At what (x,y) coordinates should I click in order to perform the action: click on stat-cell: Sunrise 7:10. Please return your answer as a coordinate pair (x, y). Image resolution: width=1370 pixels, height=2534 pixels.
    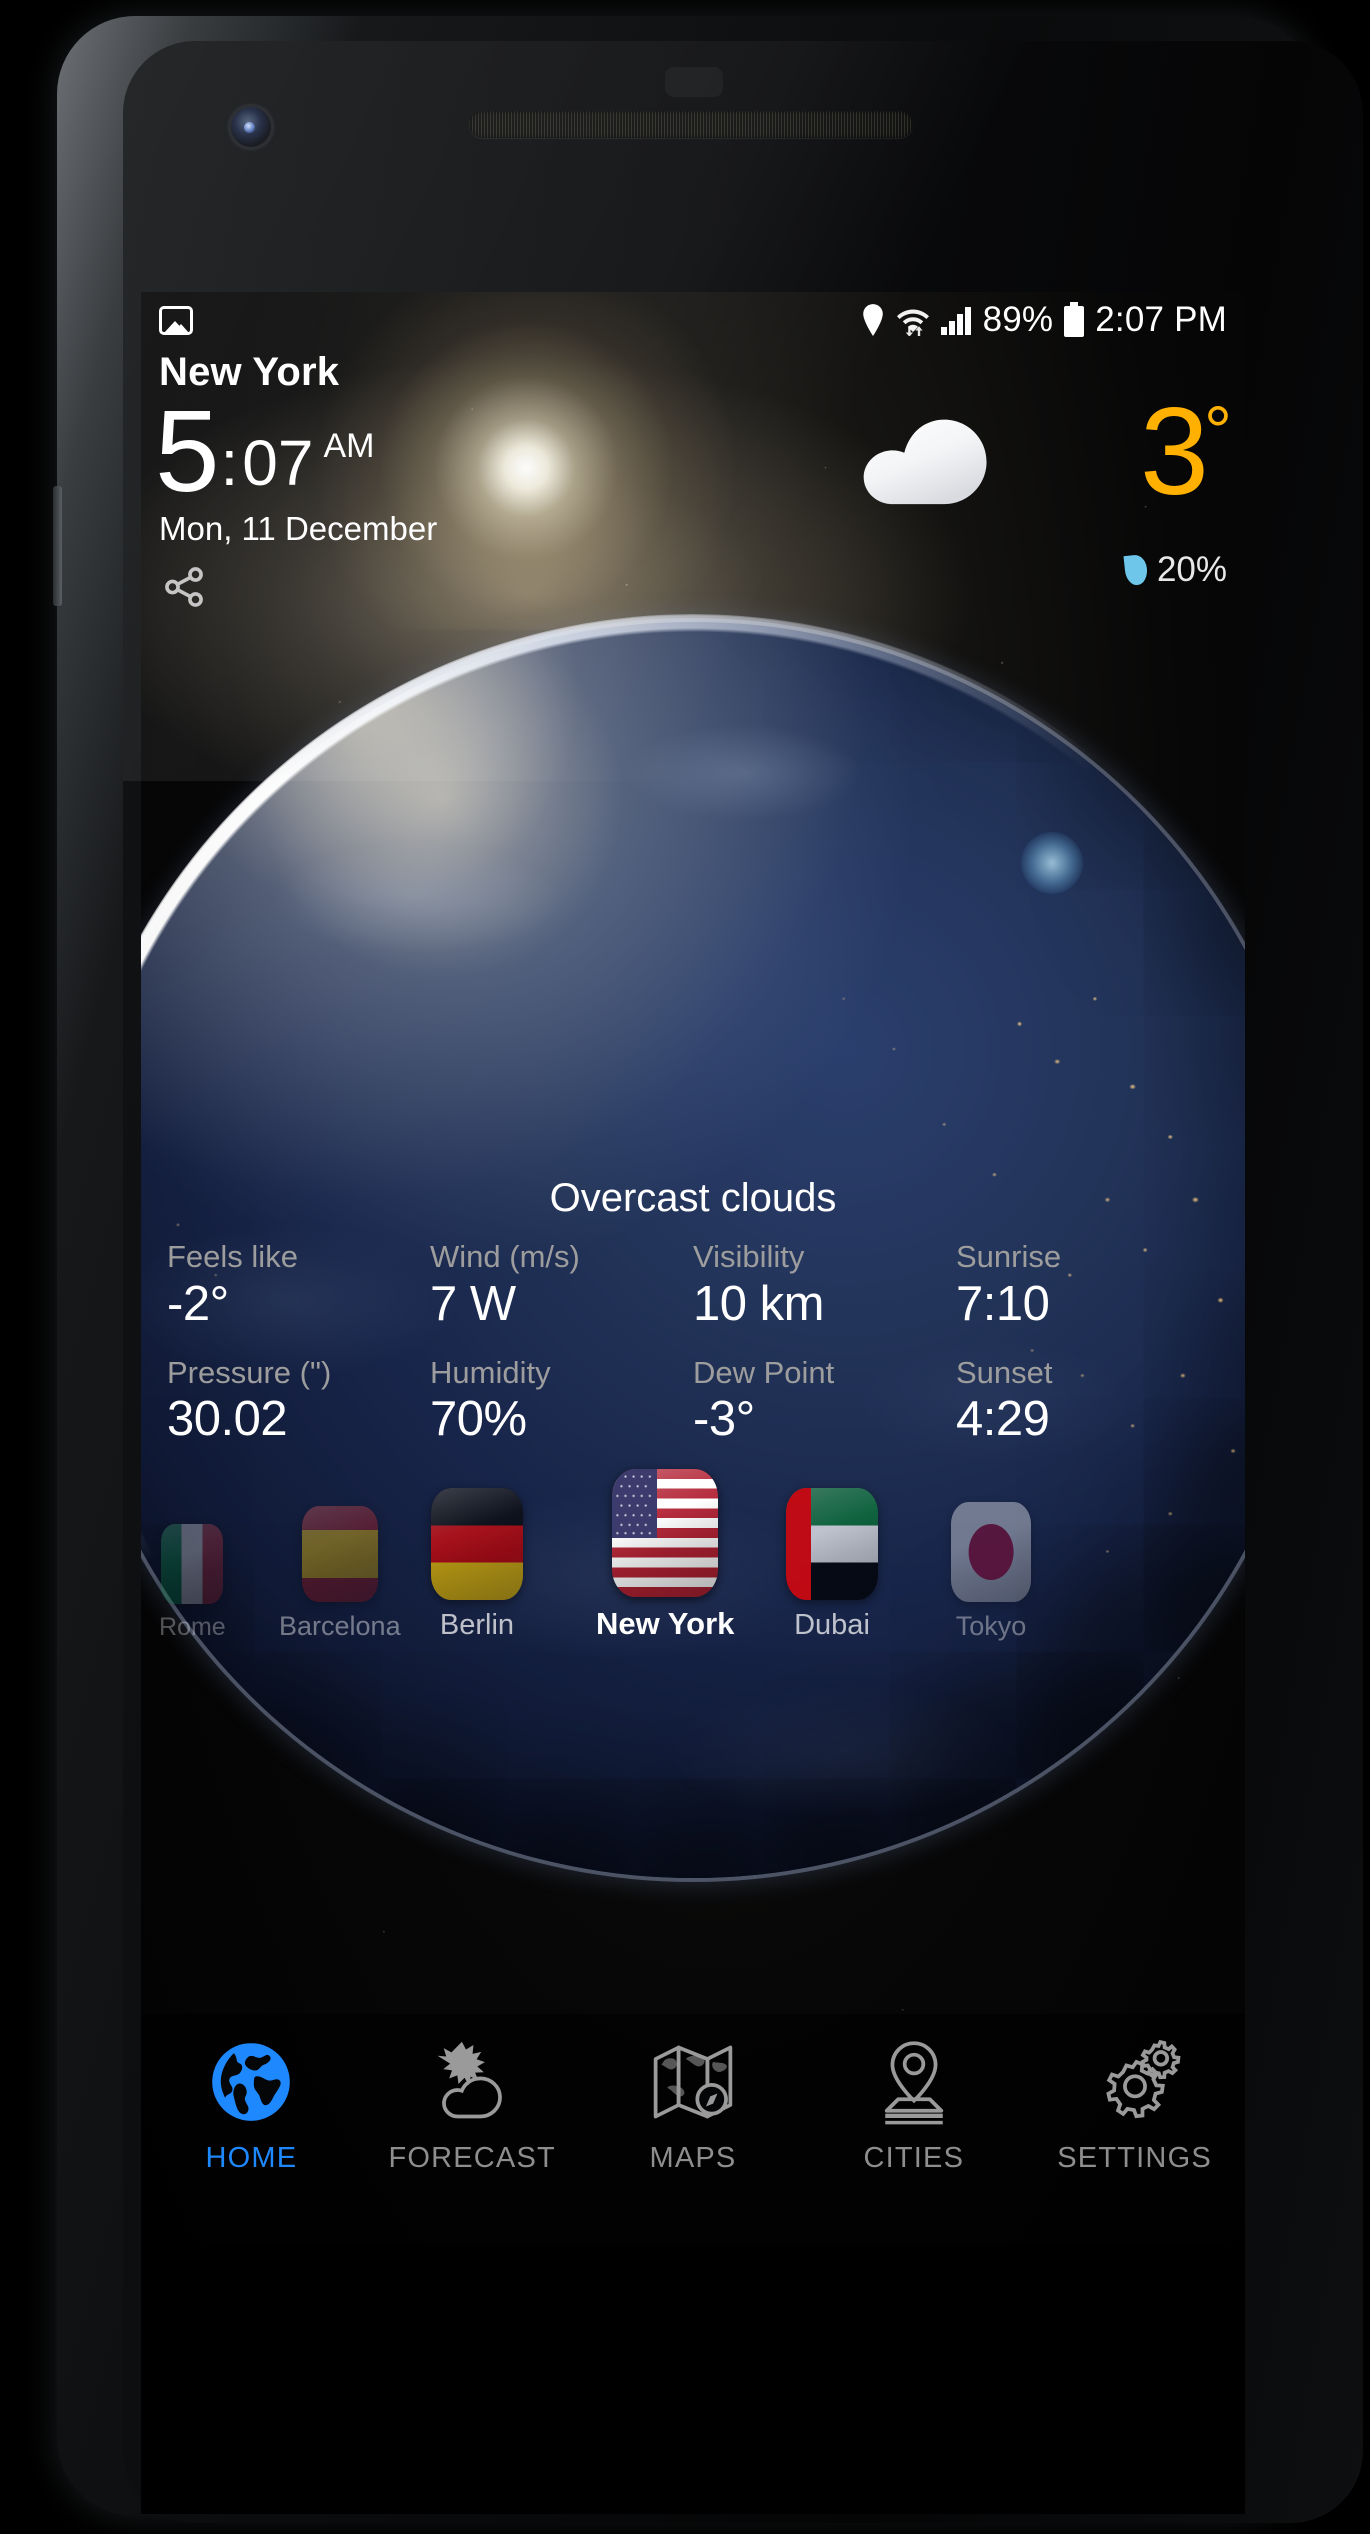
    Looking at the image, I should click on (1087, 1285).